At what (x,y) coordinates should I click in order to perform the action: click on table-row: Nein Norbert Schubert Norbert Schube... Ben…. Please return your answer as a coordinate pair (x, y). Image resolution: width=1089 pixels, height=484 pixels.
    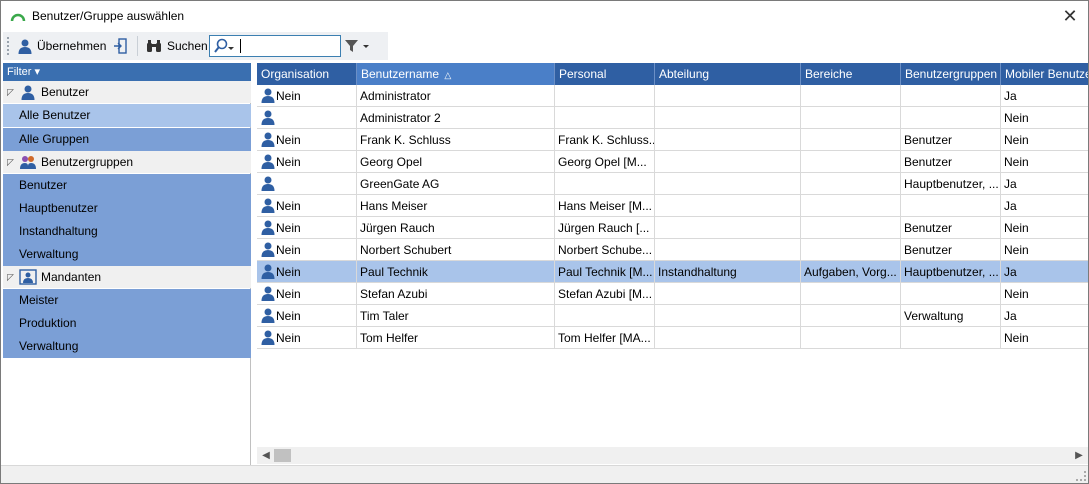
    Looking at the image, I should click on (672, 250).